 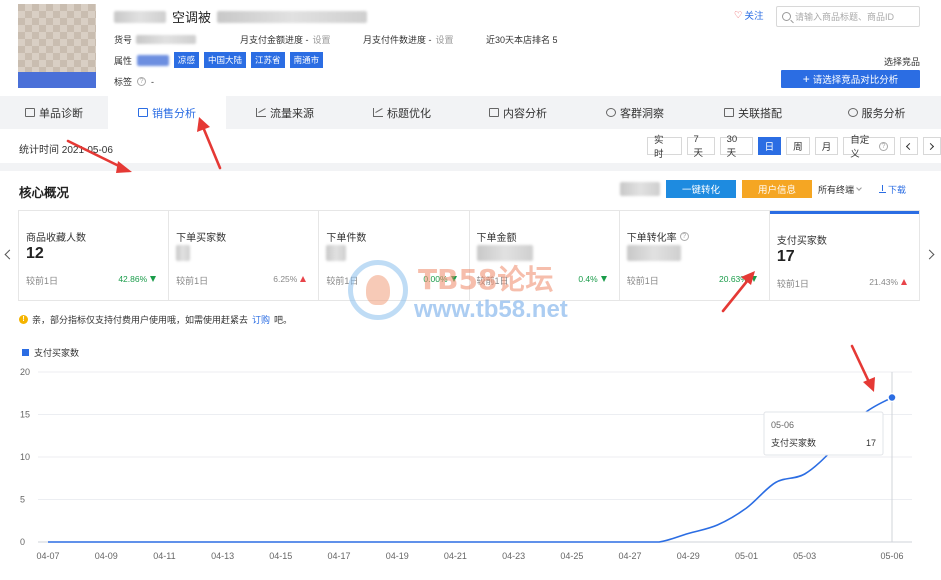 I want to click on x-tick-label: 04-29, so click(x=688, y=556).